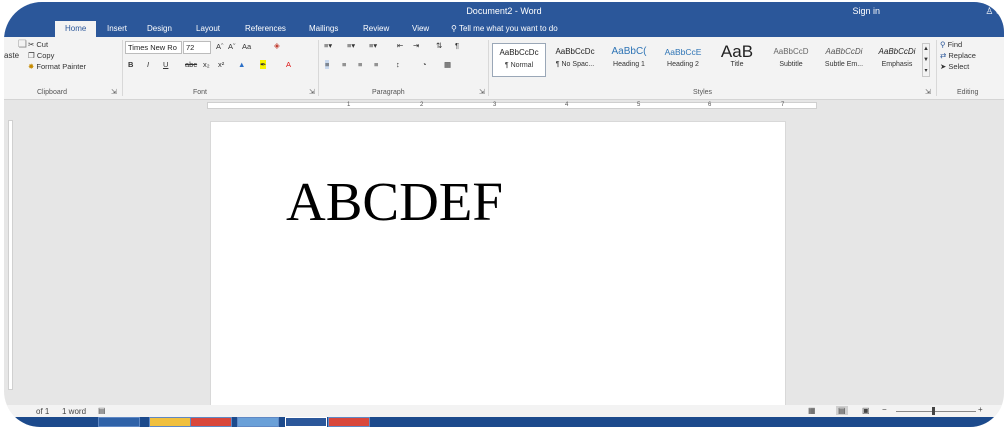 The height and width of the screenshot is (431, 1006). What do you see at coordinates (866, 11) in the screenshot?
I see `sign-in-link: Sign in` at bounding box center [866, 11].